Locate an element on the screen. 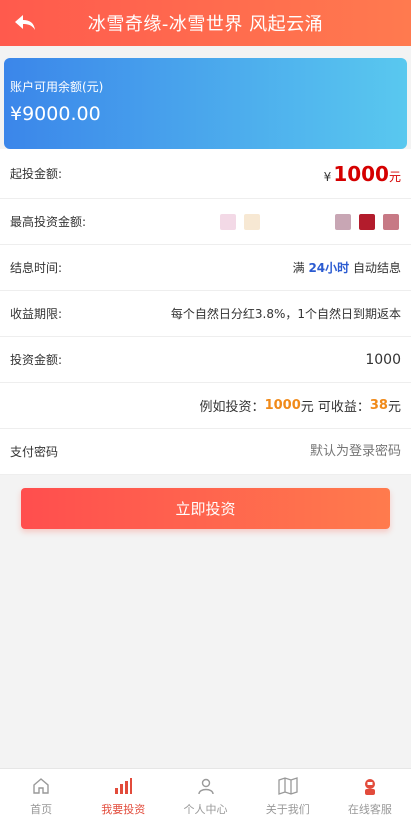 Image resolution: width=411 pixels, height=823 pixels. page-title: 冰雪奇缘-冰雪世界 风起云涌 is located at coordinates (205, 24).